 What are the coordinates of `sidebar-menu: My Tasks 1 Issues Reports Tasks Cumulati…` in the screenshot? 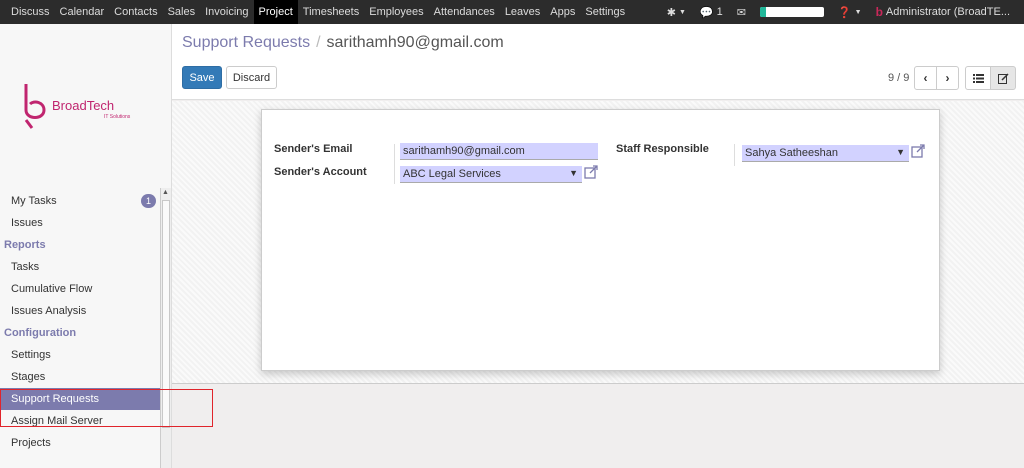 It's located at (80, 322).